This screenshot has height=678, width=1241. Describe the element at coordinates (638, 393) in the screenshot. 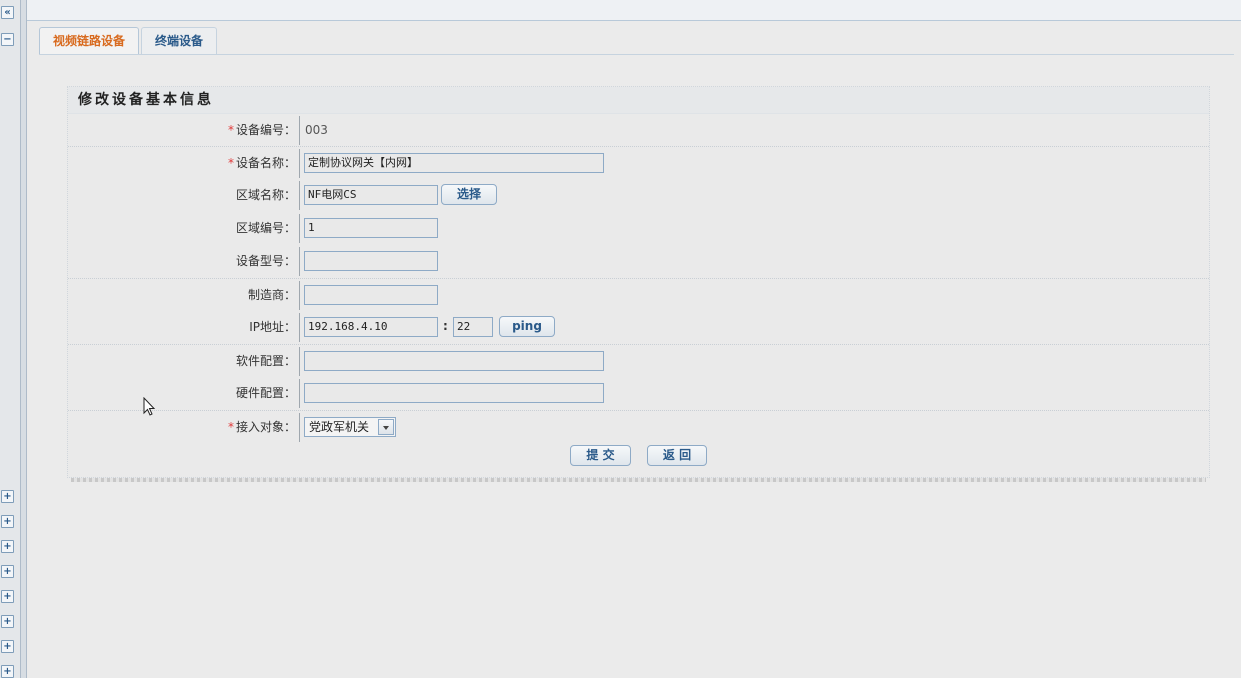

I see `form-row-hardware: 硬件配置：` at that location.